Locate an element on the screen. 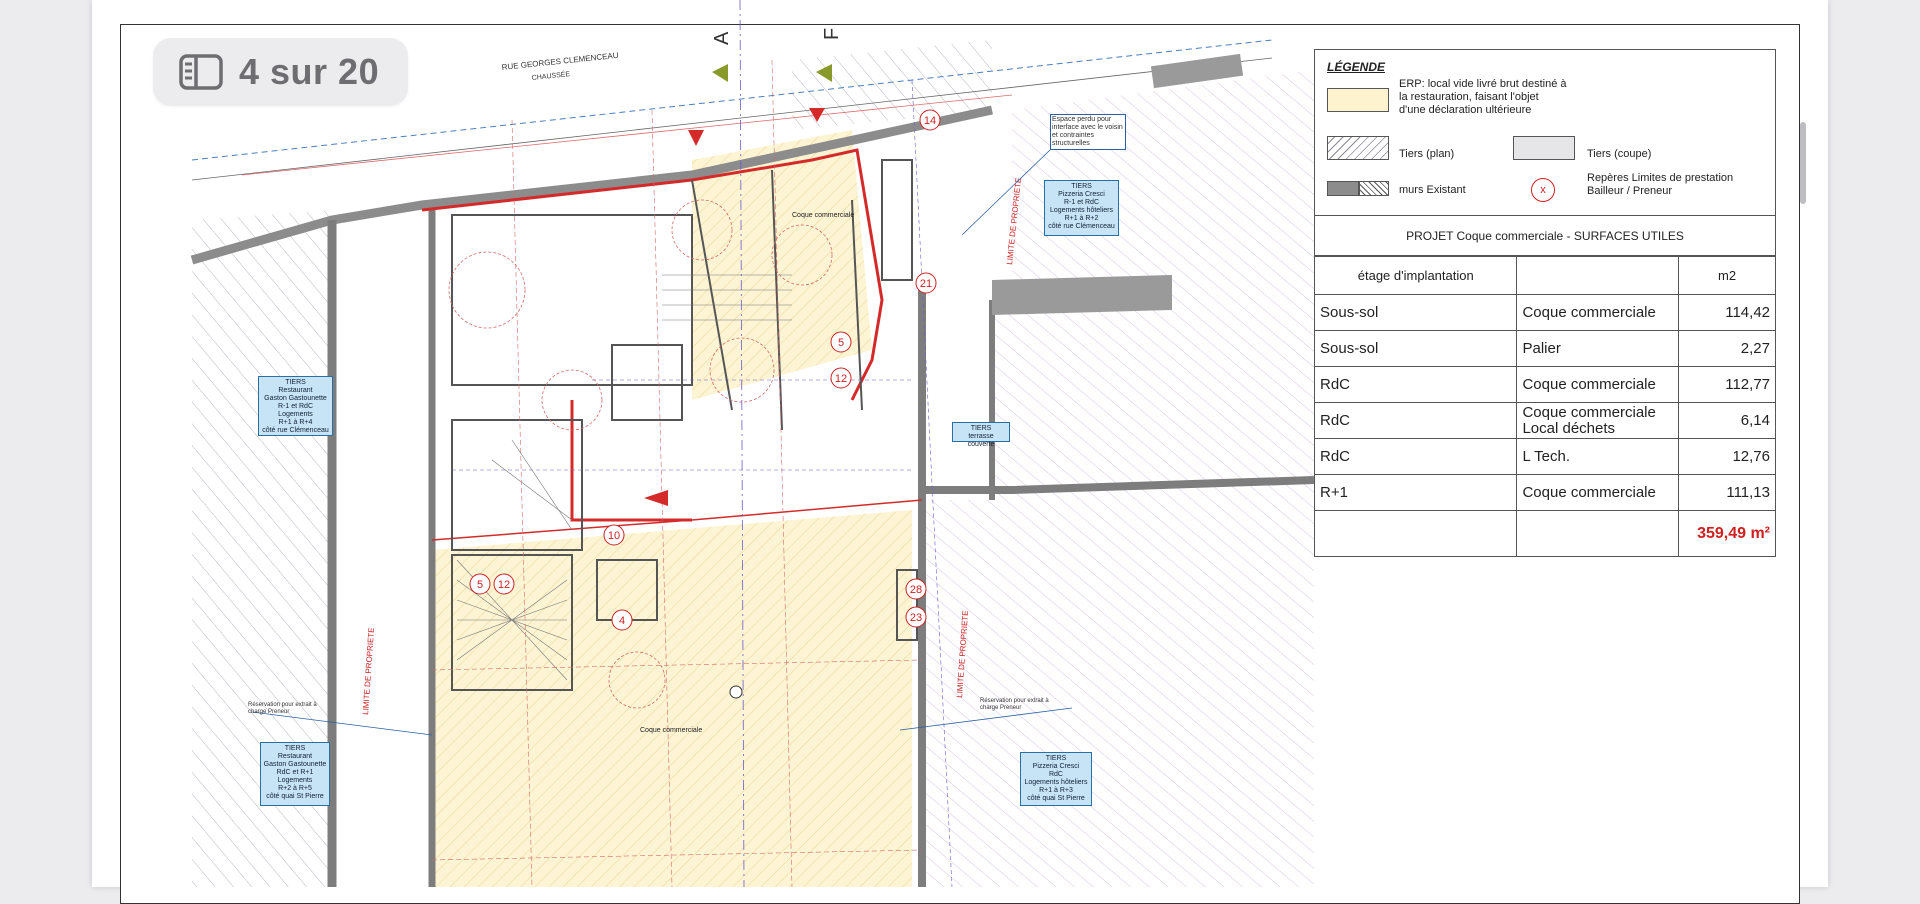 Image resolution: width=1920 pixels, height=904 pixels. tiers-plan-swatch is located at coordinates (1358, 148).